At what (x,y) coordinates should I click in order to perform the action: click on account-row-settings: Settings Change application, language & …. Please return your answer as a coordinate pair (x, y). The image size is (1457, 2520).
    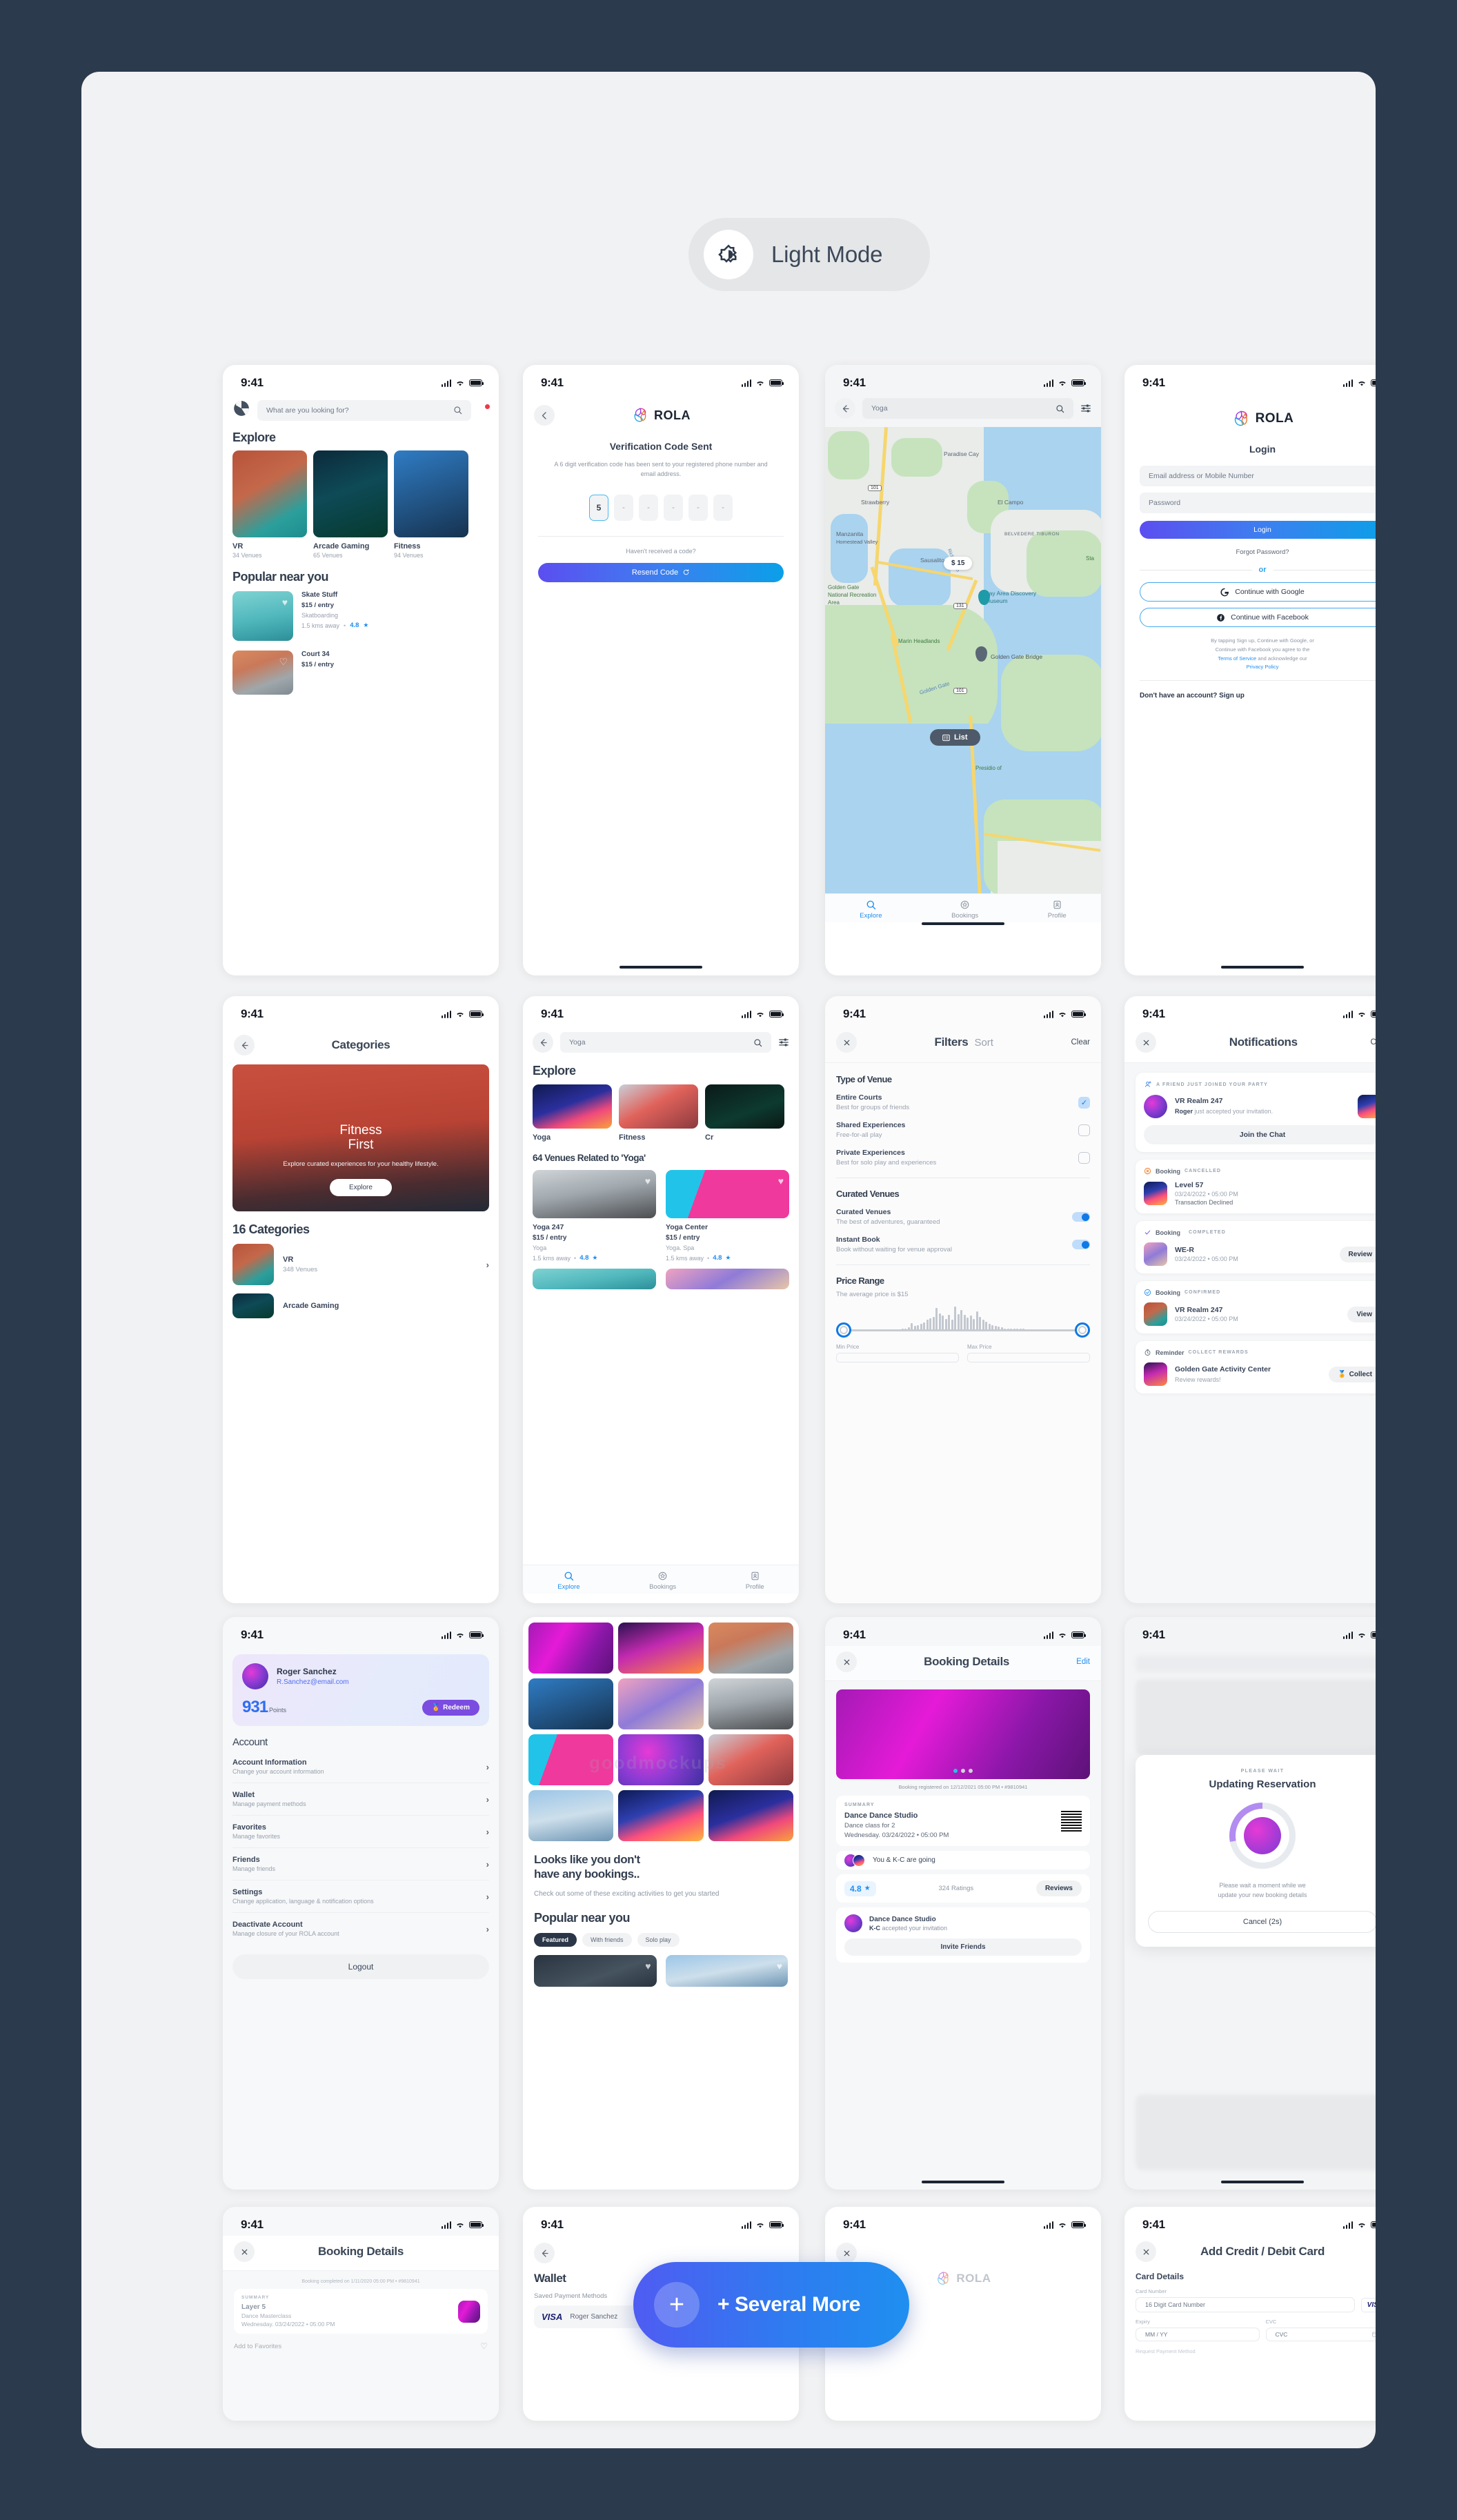
    Looking at the image, I should click on (360, 1897).